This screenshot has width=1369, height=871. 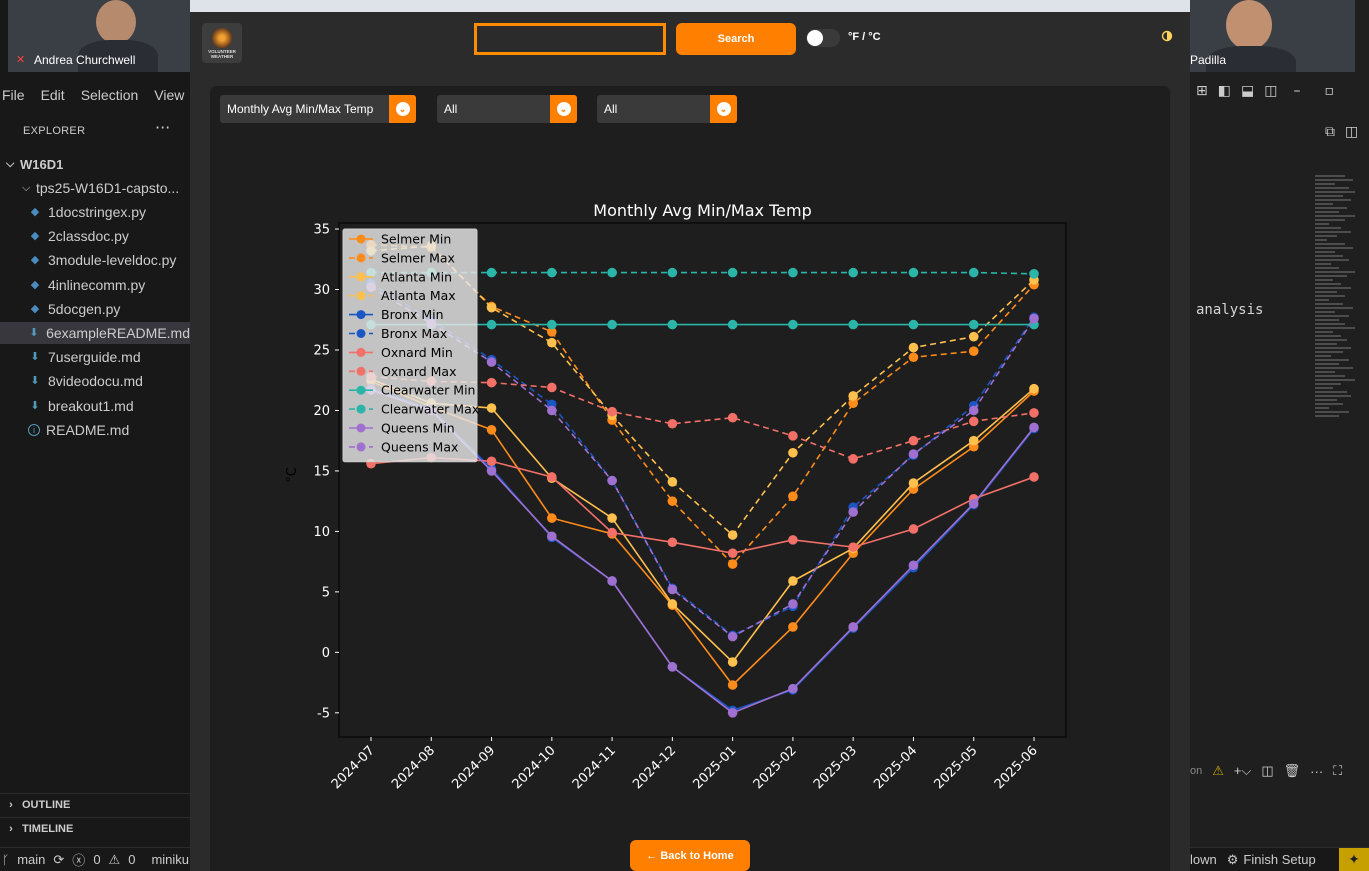 What do you see at coordinates (46, 804) in the screenshot?
I see `outline-label: OUTLINE` at bounding box center [46, 804].